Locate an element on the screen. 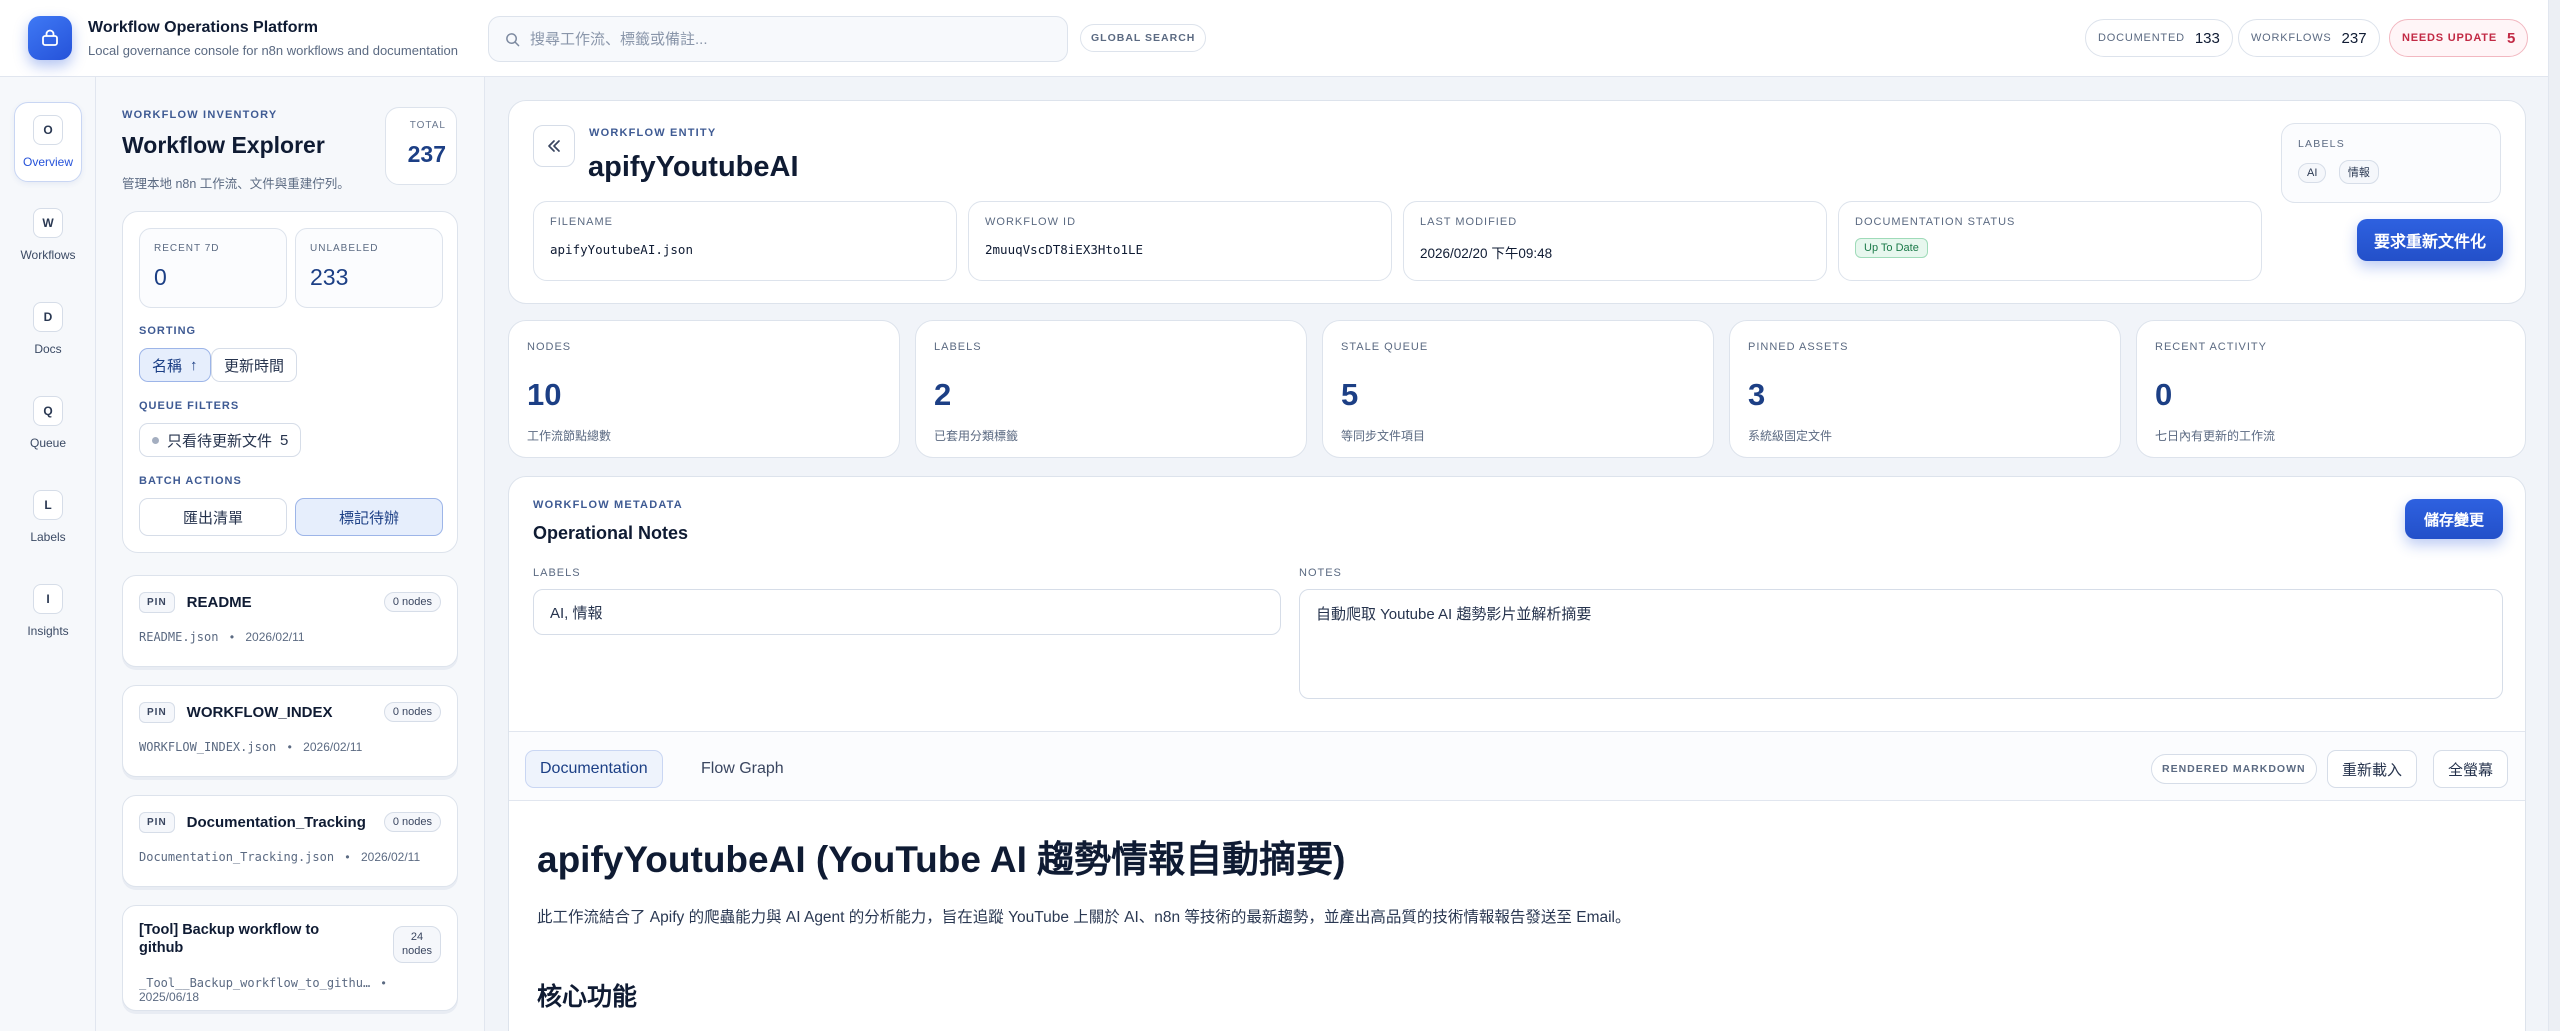 The image size is (2560, 1031). reload-button: 重新載入 is located at coordinates (2372, 769).